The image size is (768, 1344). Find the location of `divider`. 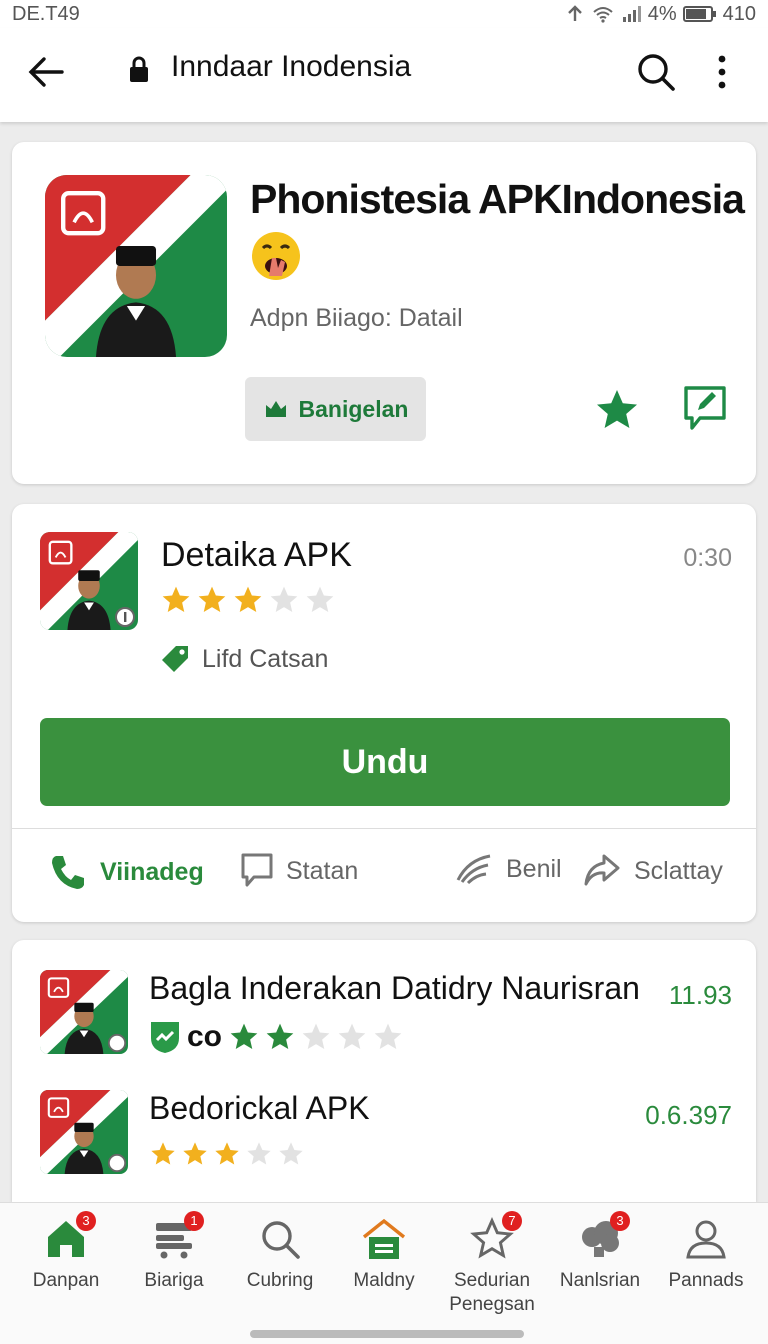

divider is located at coordinates (384, 828).